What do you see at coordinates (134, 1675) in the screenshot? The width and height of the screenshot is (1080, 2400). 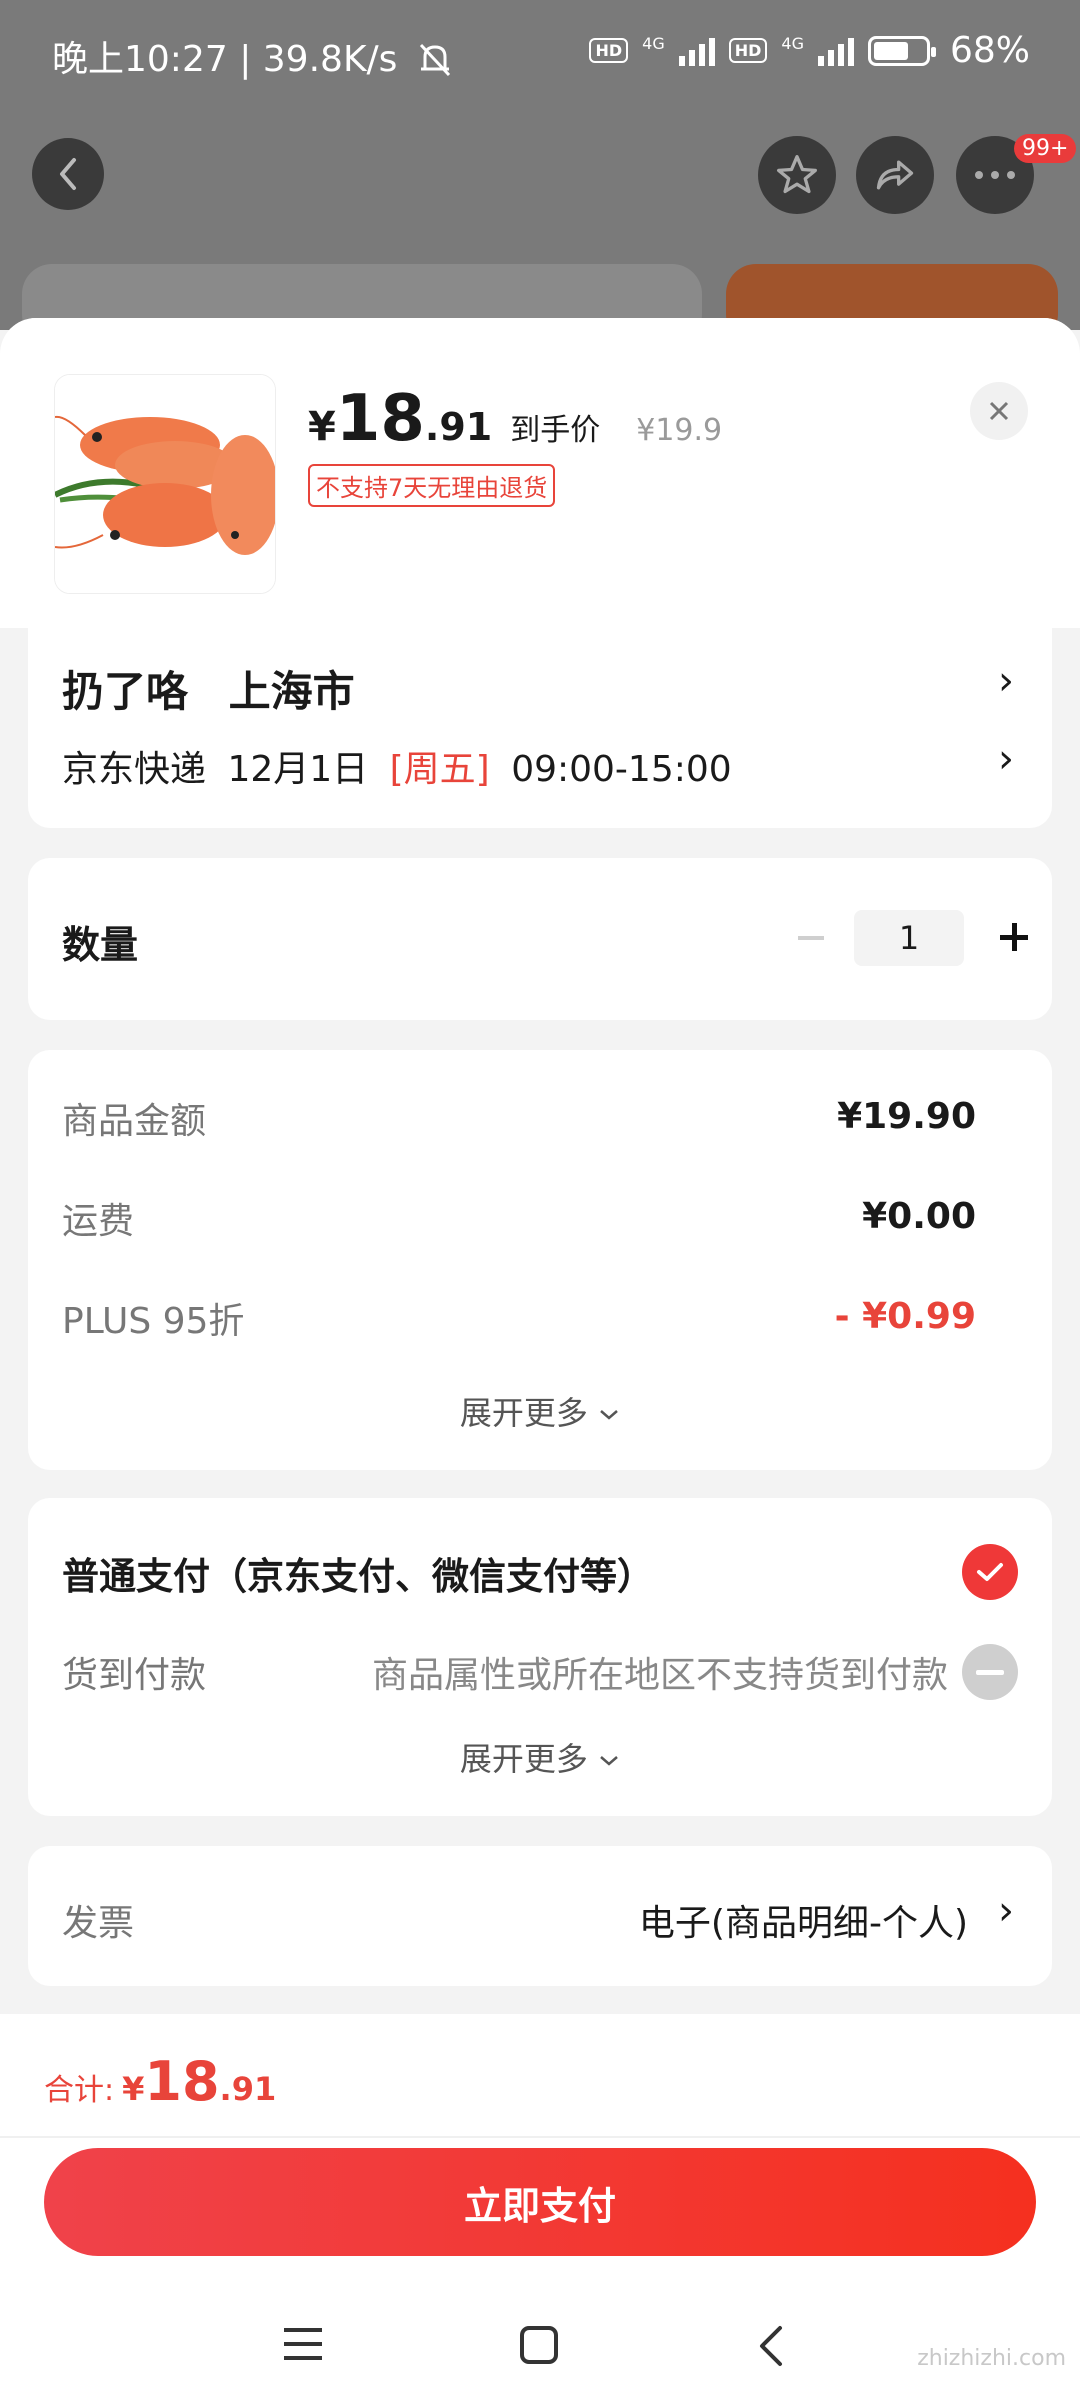 I see `payment-cod-label: 货到付款` at bounding box center [134, 1675].